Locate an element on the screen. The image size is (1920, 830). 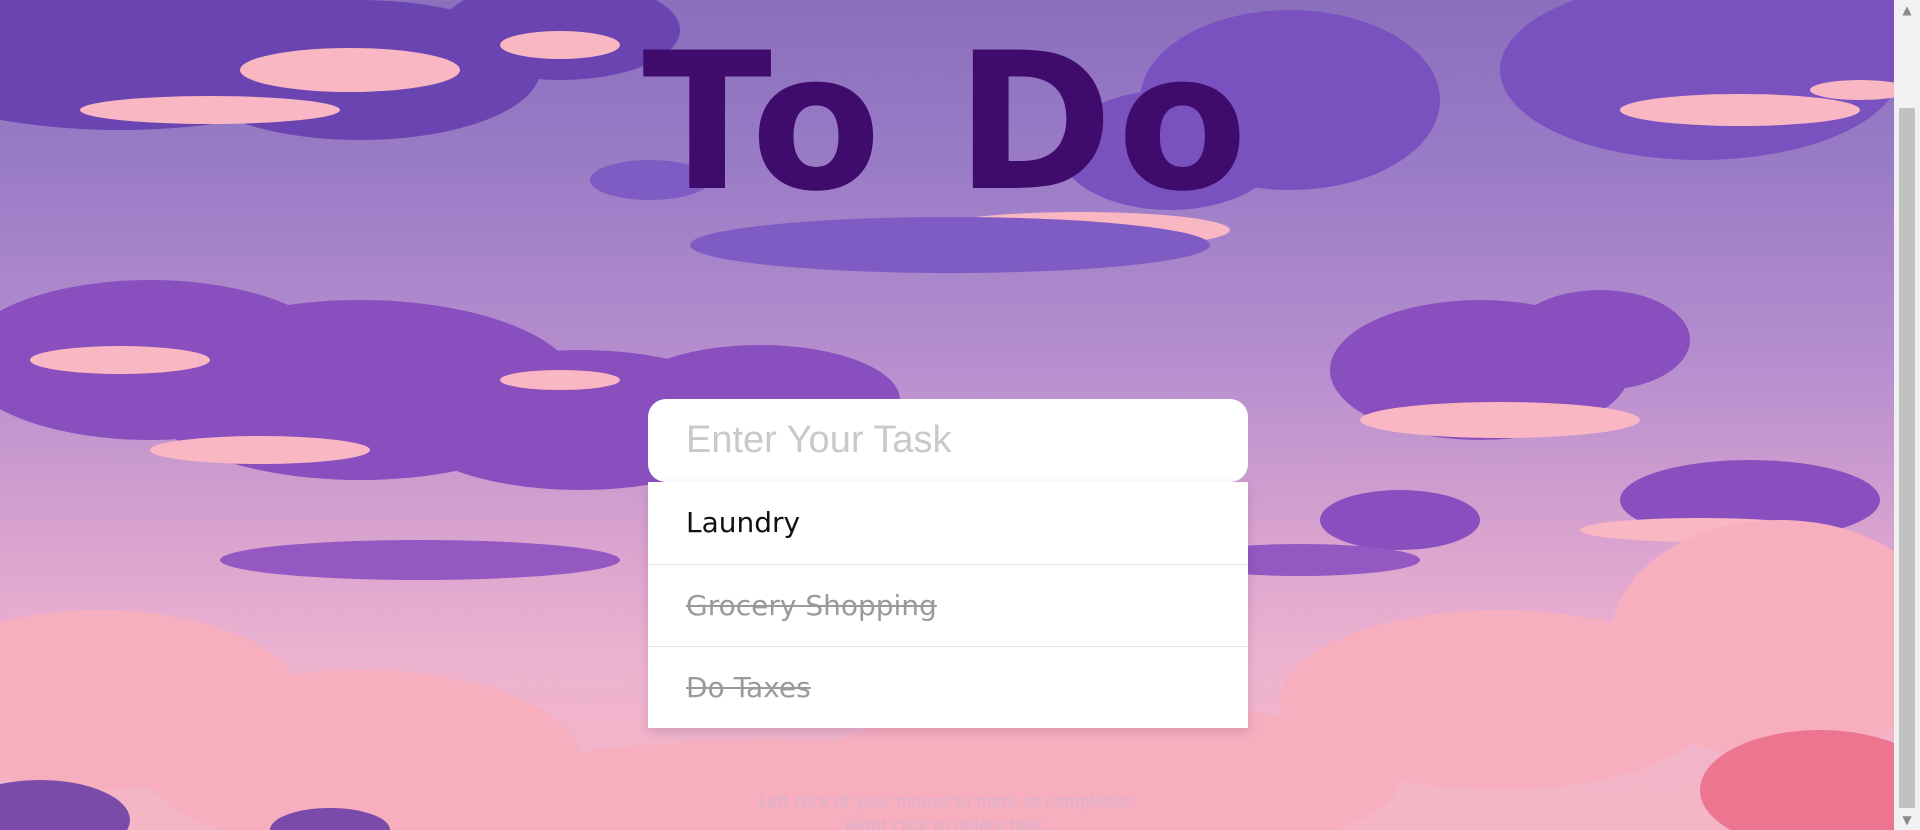
todo-card: Laundry Grocery Shopping Do Taxes is located at coordinates (948, 563).